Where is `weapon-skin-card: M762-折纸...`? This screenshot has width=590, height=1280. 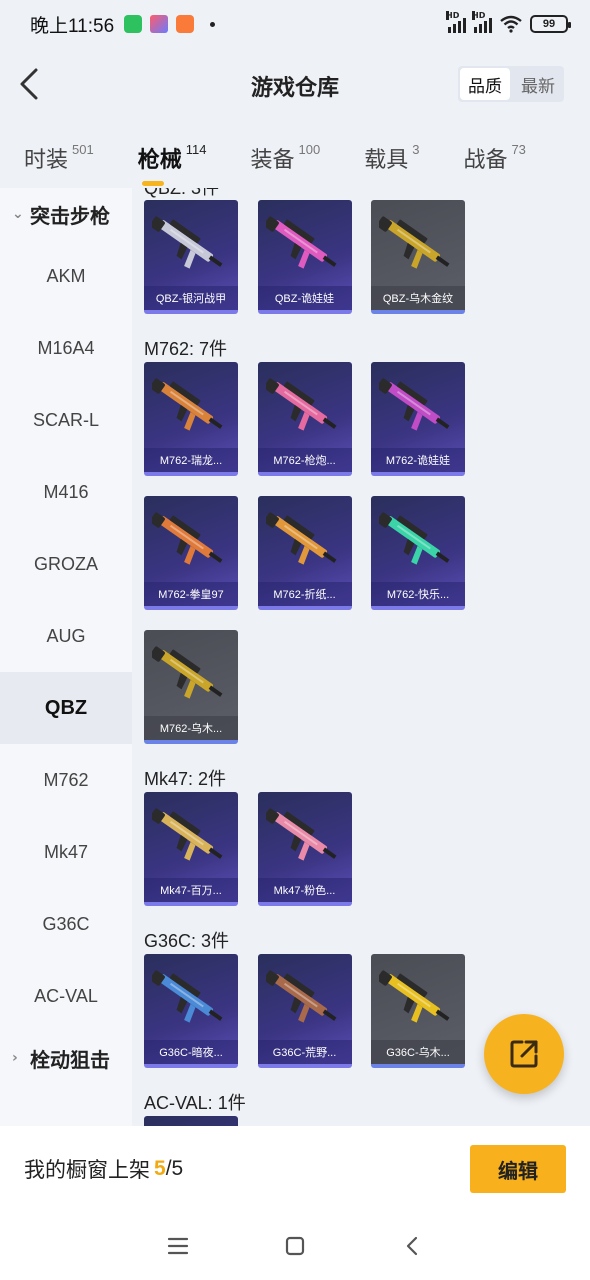
weapon-skin-card: M762-折纸... is located at coordinates (304, 553).